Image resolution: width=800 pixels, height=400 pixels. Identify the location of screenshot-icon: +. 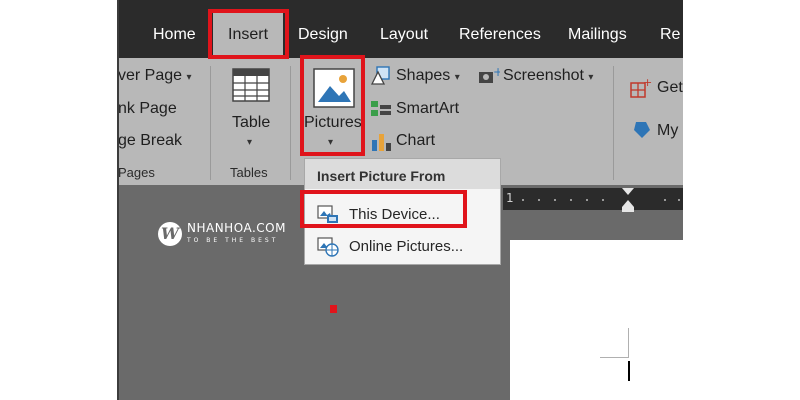
(489, 74).